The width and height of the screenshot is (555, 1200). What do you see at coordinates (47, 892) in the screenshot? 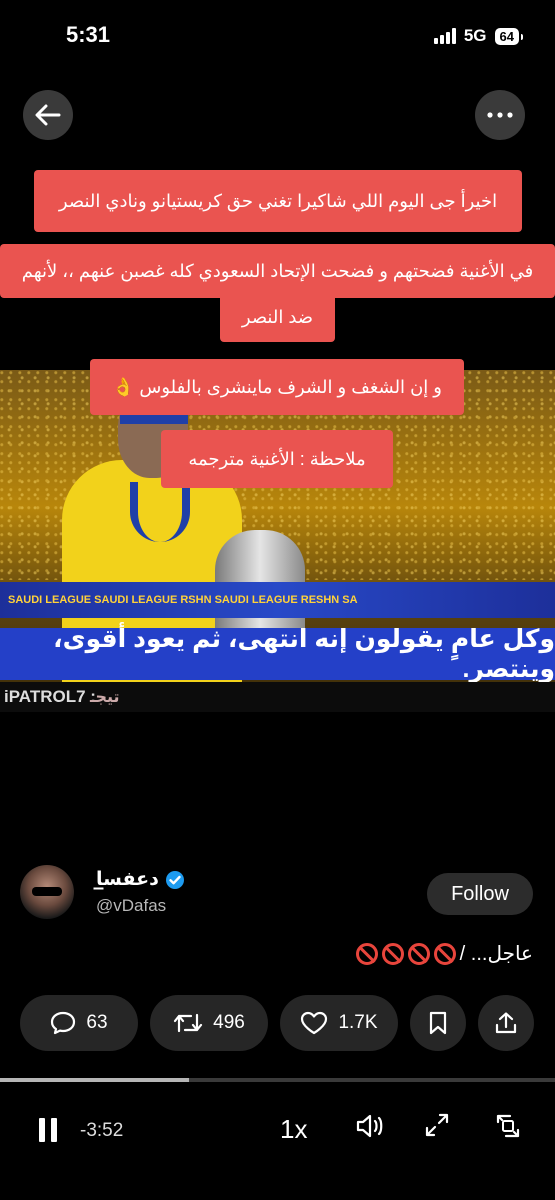
I see `avatar` at bounding box center [47, 892].